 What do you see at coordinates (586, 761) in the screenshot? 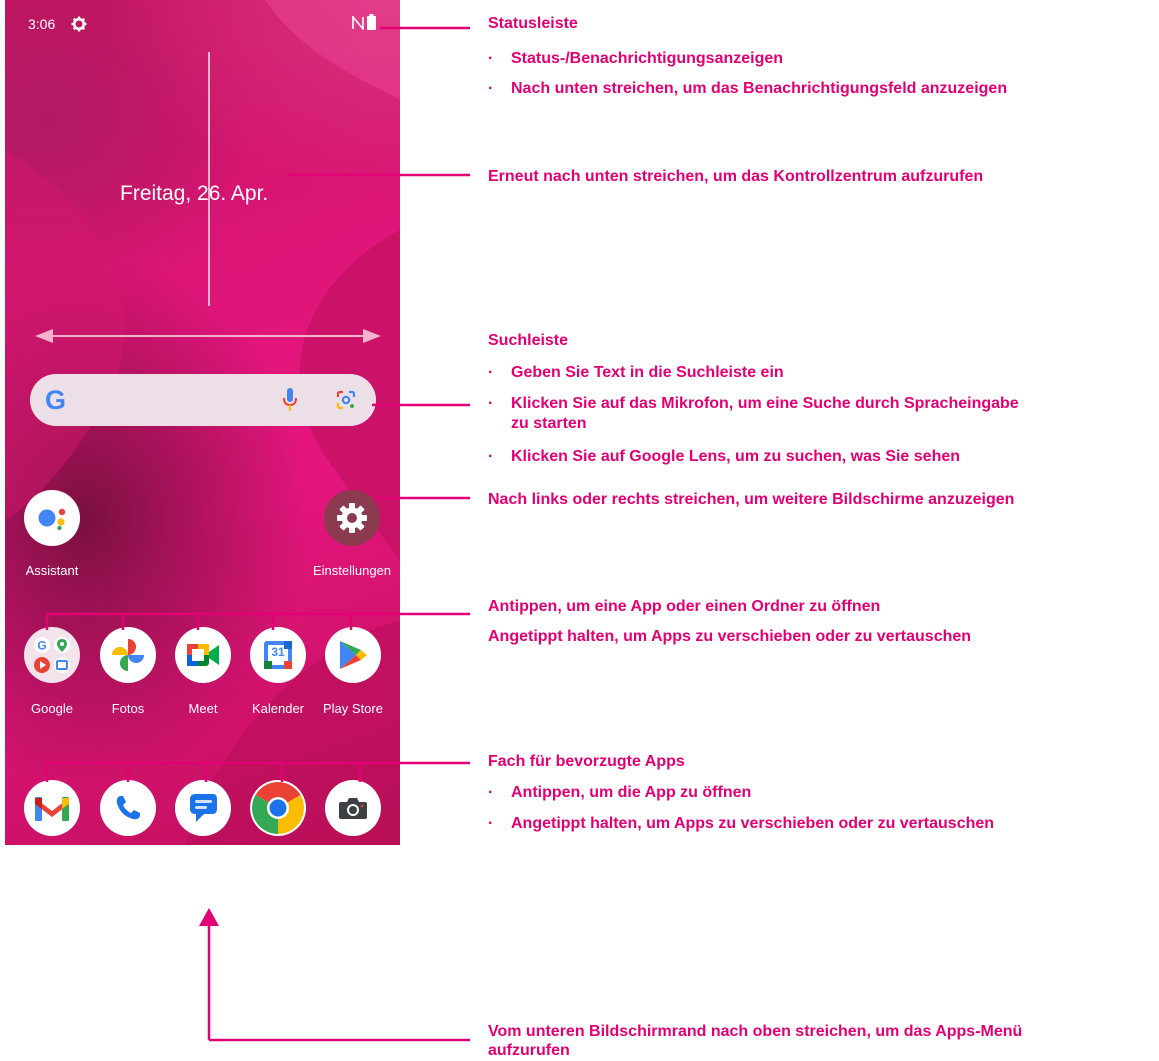
I see `annotation-tray-title: Fach für bevorzugte Apps` at bounding box center [586, 761].